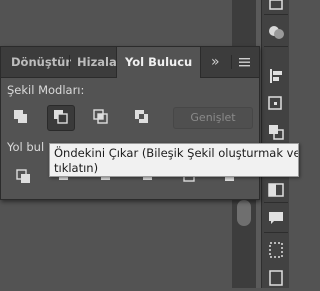  Describe the element at coordinates (276, 190) in the screenshot. I see `transparency-icon` at that location.